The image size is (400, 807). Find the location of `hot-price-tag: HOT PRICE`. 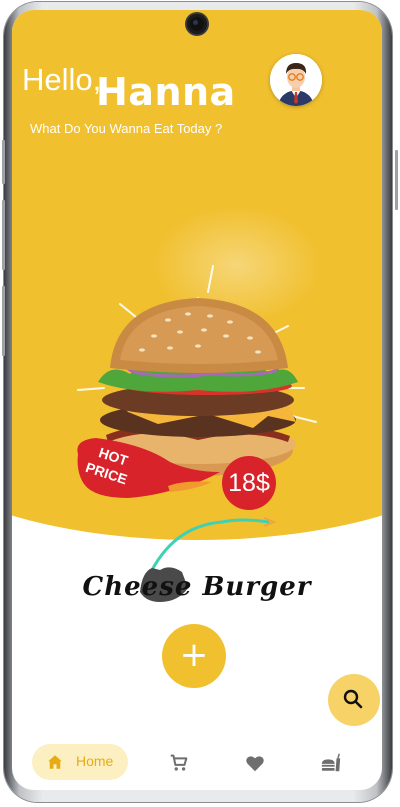

hot-price-tag: HOT PRICE is located at coordinates (148, 468).